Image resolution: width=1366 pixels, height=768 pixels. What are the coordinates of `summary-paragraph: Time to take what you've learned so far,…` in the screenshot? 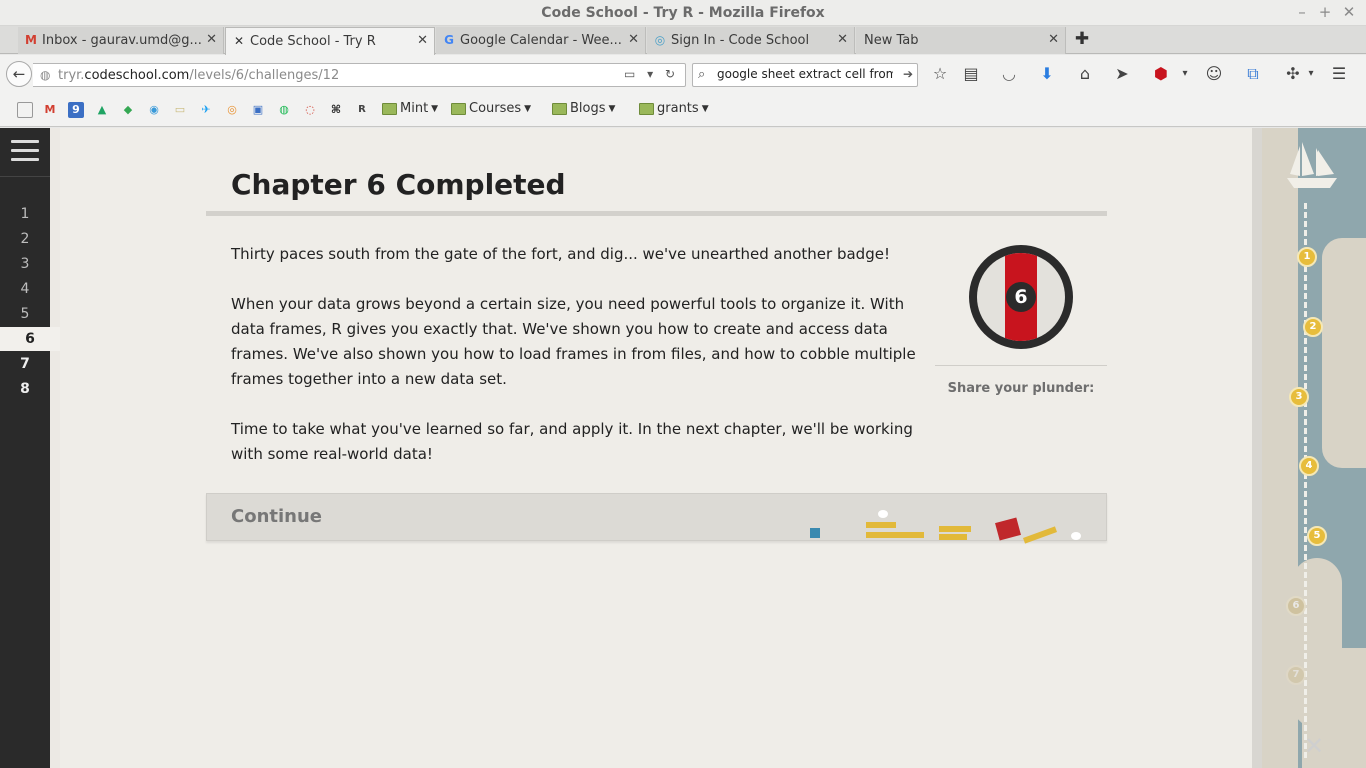 It's located at (572, 441).